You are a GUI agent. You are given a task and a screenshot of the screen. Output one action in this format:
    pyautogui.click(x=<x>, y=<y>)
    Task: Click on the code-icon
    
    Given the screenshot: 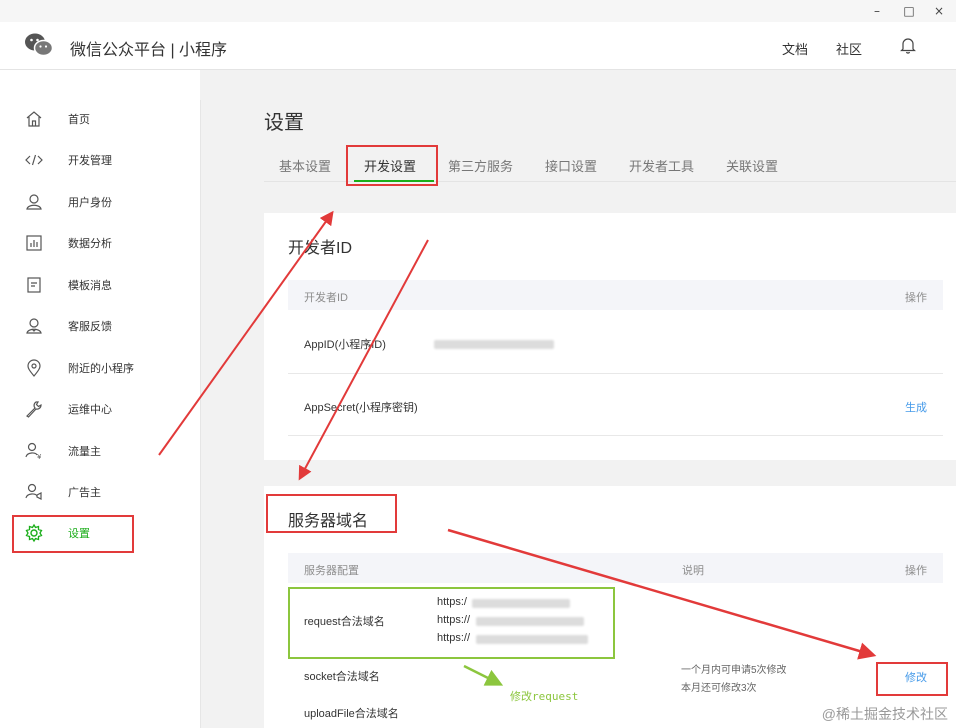 What is the action you would take?
    pyautogui.click(x=34, y=160)
    